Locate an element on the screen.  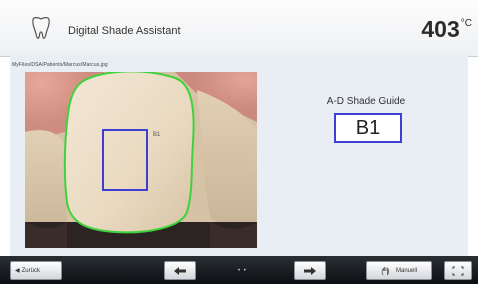
next-button is located at coordinates (310, 270).